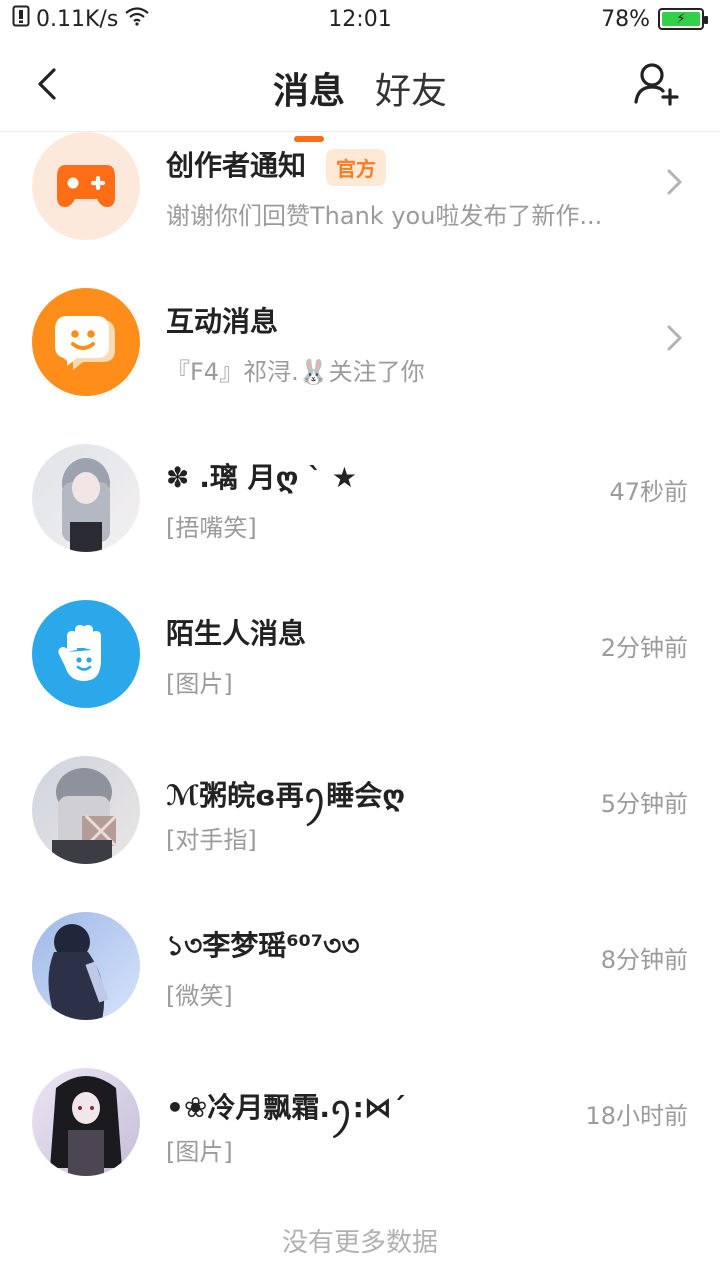 The width and height of the screenshot is (720, 1280). Describe the element at coordinates (263, 945) in the screenshot. I see `conversation-title: ১৩李梦瑶⁶⁰⁷৩৩` at that location.